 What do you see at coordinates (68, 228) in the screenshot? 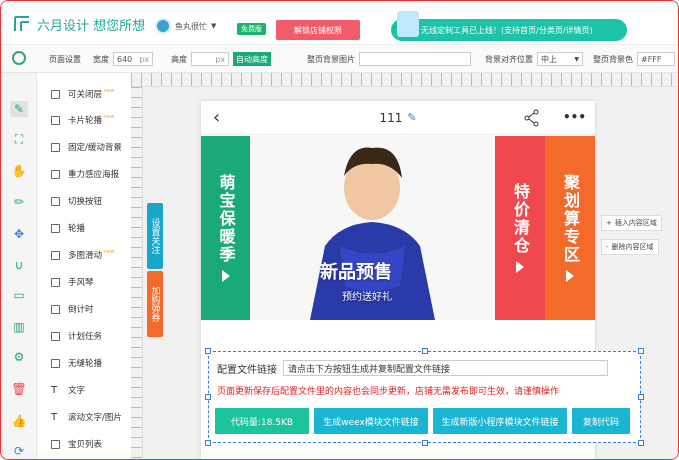
I see `list-item: 轮播` at bounding box center [68, 228].